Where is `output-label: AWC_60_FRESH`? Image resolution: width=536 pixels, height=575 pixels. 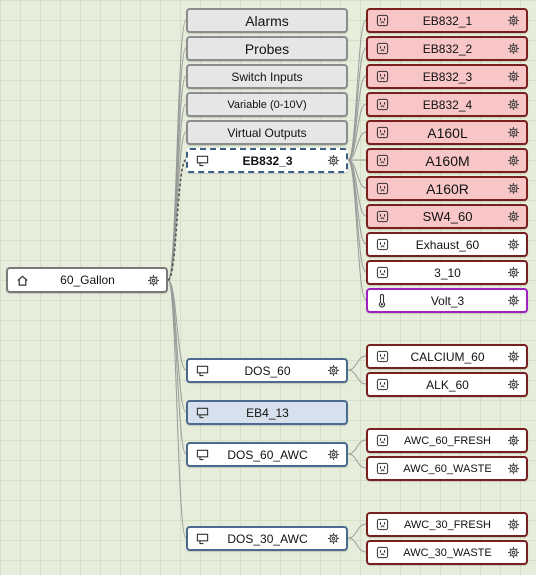
output-label: AWC_60_FRESH is located at coordinates (447, 440).